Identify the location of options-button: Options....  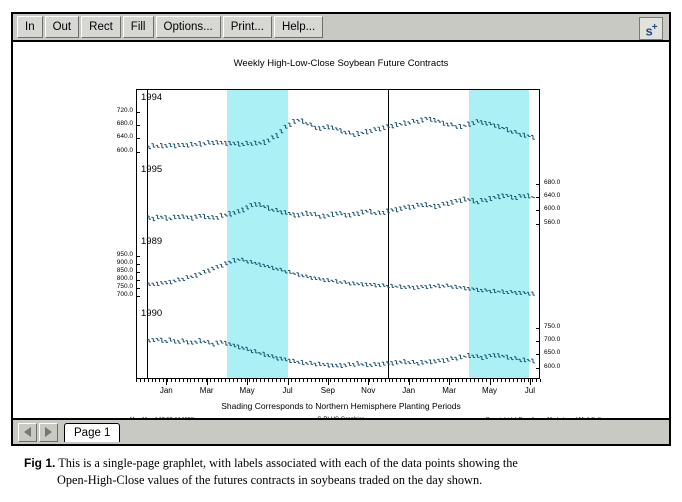
(188, 27).